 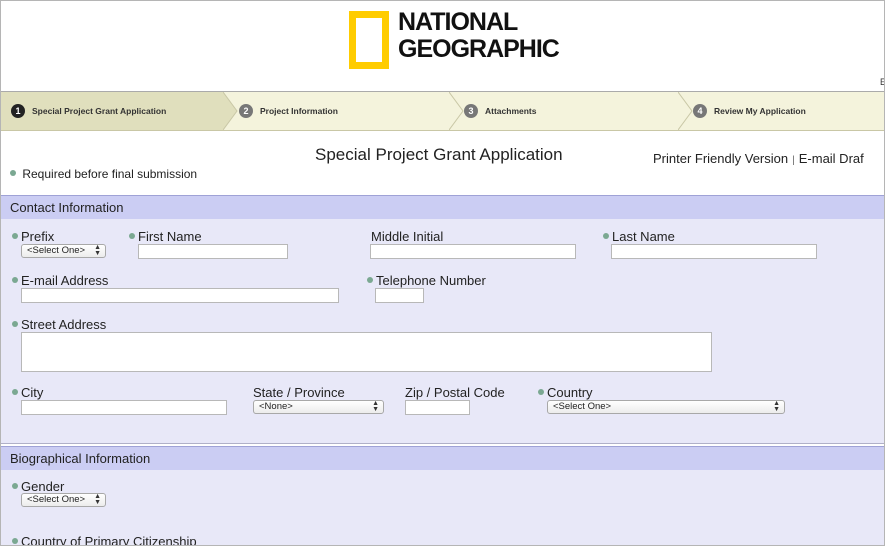 I want to click on street-label: Street Address, so click(x=59, y=324).